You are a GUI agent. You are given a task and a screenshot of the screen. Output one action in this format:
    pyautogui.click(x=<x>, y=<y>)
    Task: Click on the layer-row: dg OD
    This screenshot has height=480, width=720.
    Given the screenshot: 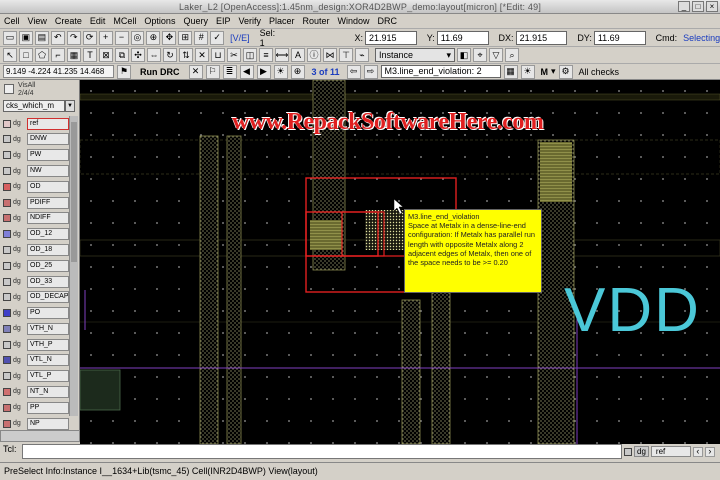 What is the action you would take?
    pyautogui.click(x=36, y=186)
    